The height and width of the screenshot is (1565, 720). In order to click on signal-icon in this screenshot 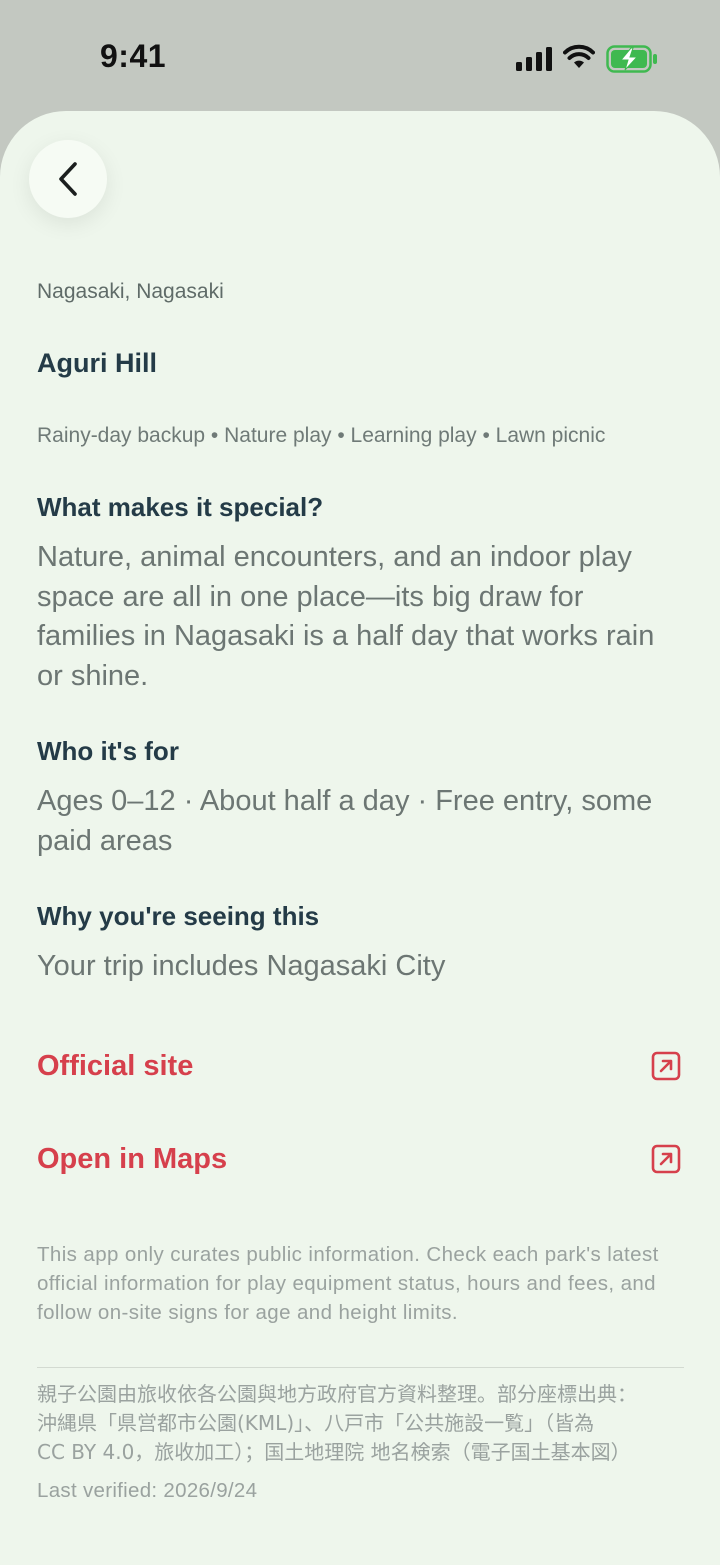, I will do `click(534, 59)`.